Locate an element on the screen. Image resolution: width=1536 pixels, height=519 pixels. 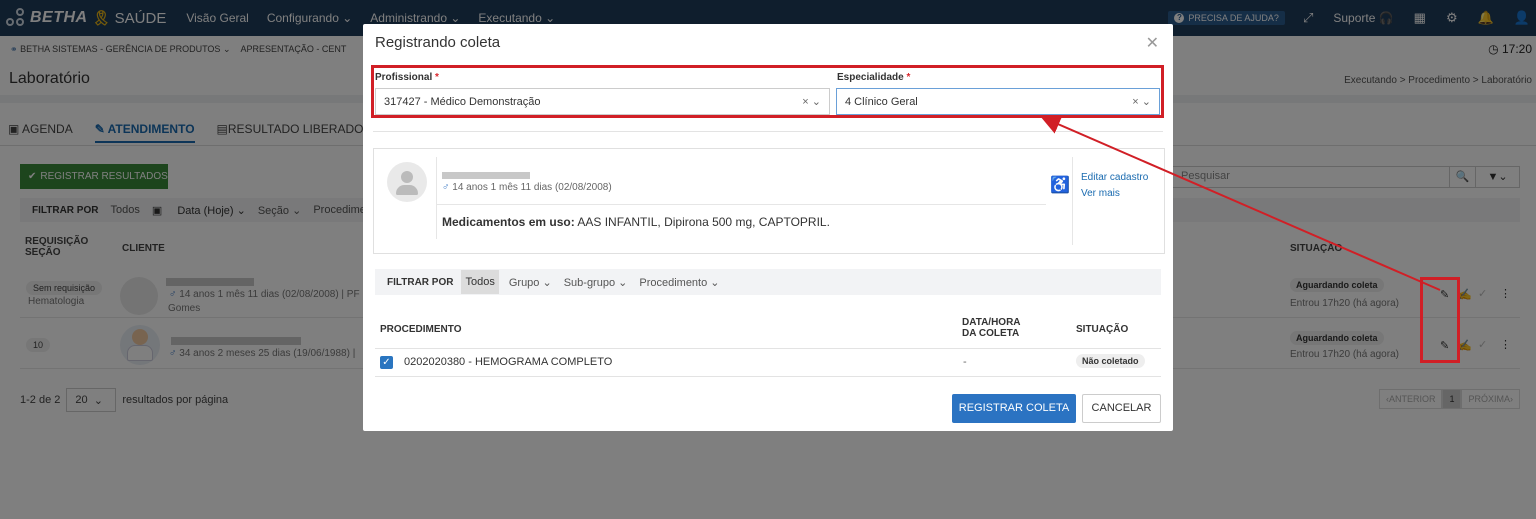
annotation-arrow is located at coordinates (1240, 203).